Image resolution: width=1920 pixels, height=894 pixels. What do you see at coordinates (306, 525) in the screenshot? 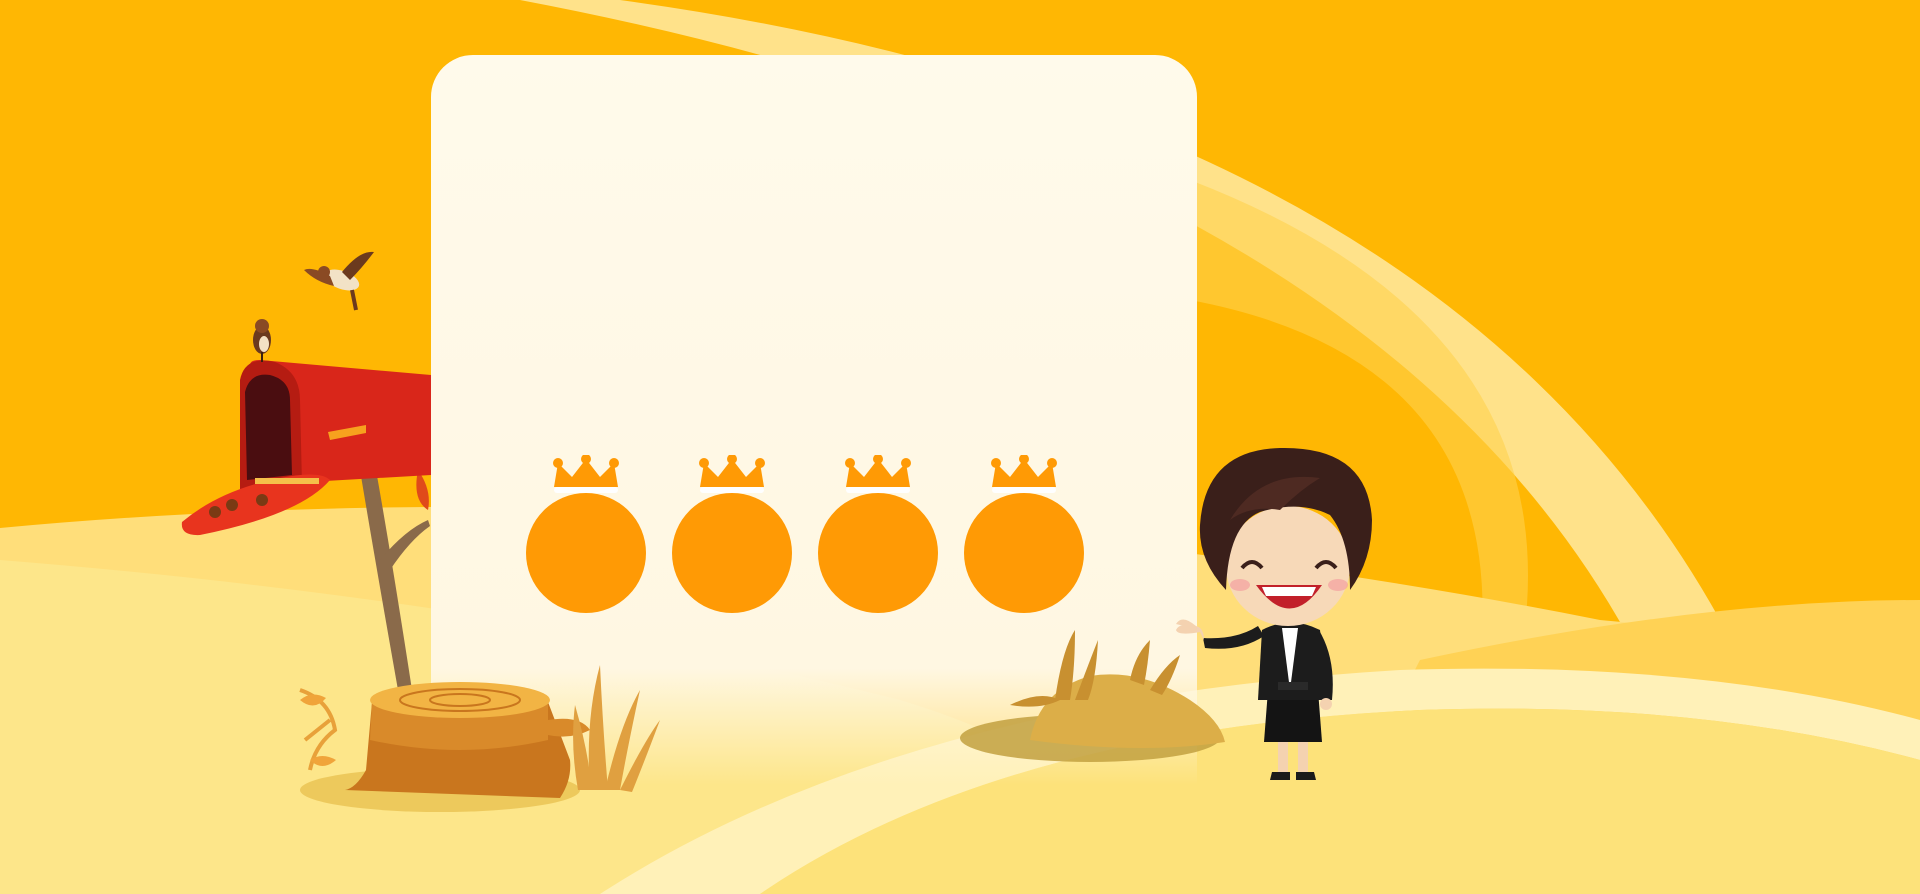
I see `mailbox` at bounding box center [306, 525].